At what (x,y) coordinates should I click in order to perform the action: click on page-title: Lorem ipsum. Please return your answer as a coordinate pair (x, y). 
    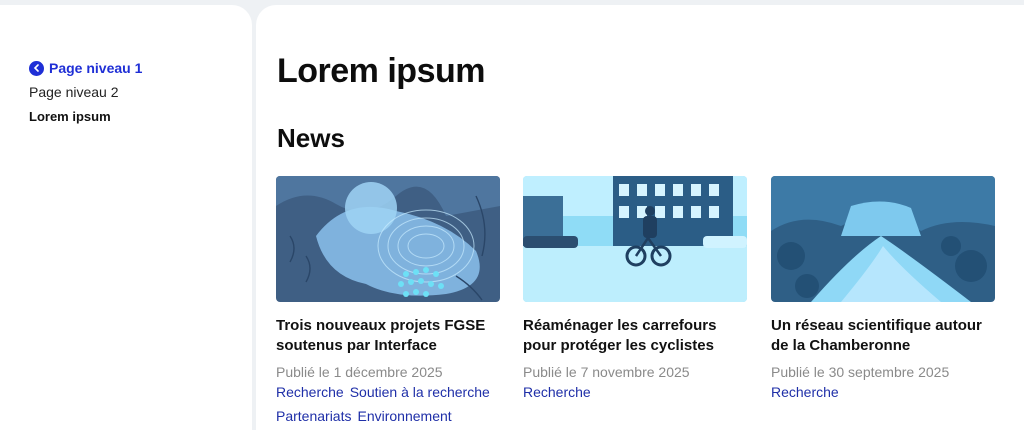
    Looking at the image, I should click on (381, 71).